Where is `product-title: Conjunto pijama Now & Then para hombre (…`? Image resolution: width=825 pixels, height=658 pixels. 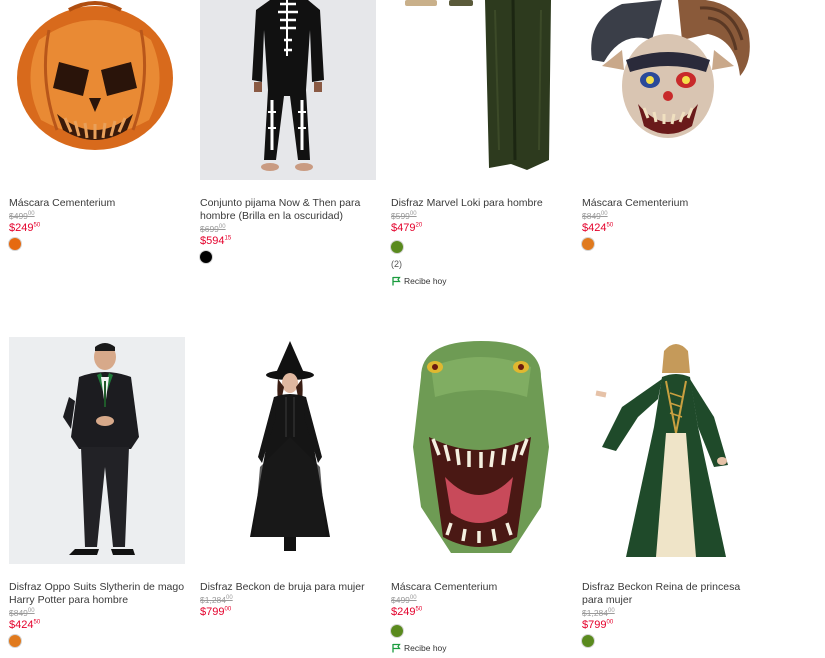
product-title: Conjunto pijama Now & Then para hombre (… is located at coordinates (288, 210).